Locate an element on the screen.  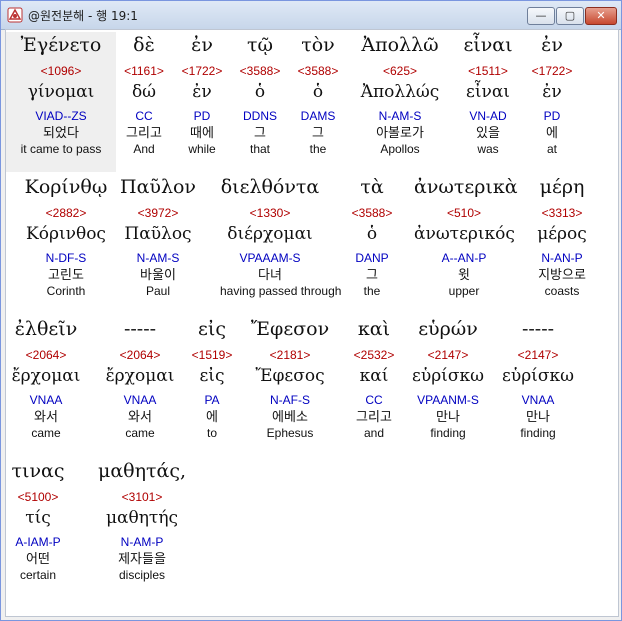
korean-gloss: 지방으로 is located at coordinates (562, 275).